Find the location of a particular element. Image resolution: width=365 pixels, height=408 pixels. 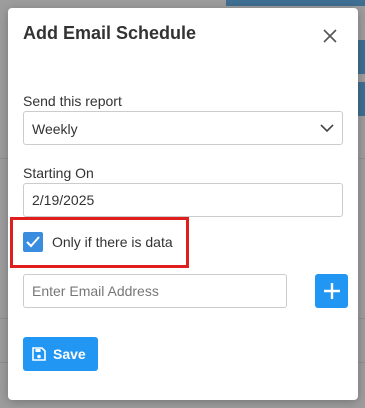

modal-title: Add Email Schedule is located at coordinates (110, 33).